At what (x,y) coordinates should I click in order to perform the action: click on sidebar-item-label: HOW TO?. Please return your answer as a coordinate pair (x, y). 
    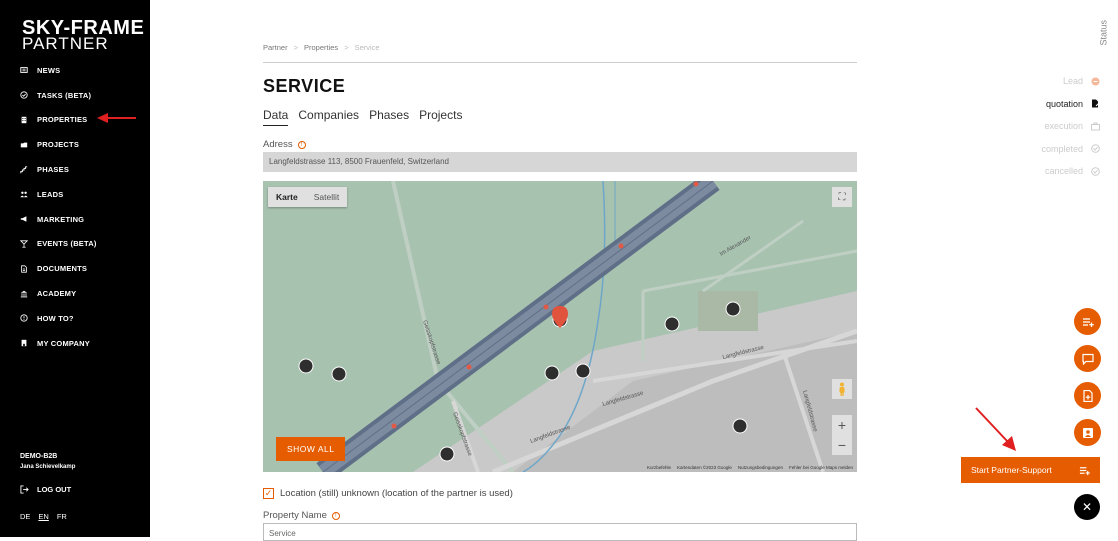
    Looking at the image, I should click on (55, 318).